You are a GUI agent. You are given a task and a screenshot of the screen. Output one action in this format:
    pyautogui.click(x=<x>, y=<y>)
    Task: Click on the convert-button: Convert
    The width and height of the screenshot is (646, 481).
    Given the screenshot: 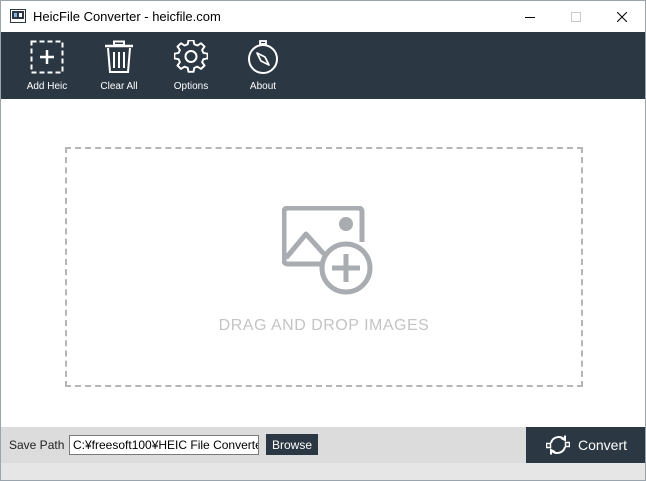 What is the action you would take?
    pyautogui.click(x=585, y=445)
    